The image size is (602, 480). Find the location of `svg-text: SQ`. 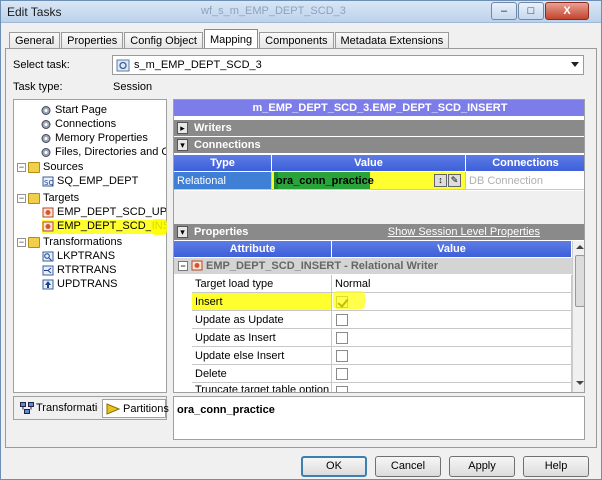

svg-text: SQ is located at coordinates (49, 183).